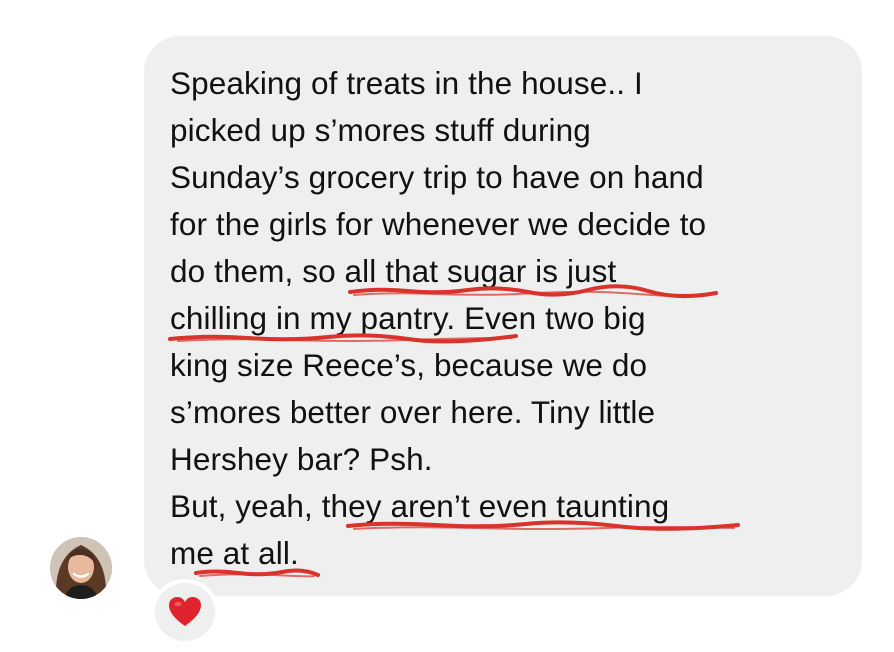  Describe the element at coordinates (413, 412) in the screenshot. I see `message-line-8: s’mores better over here. Tiny little` at that location.